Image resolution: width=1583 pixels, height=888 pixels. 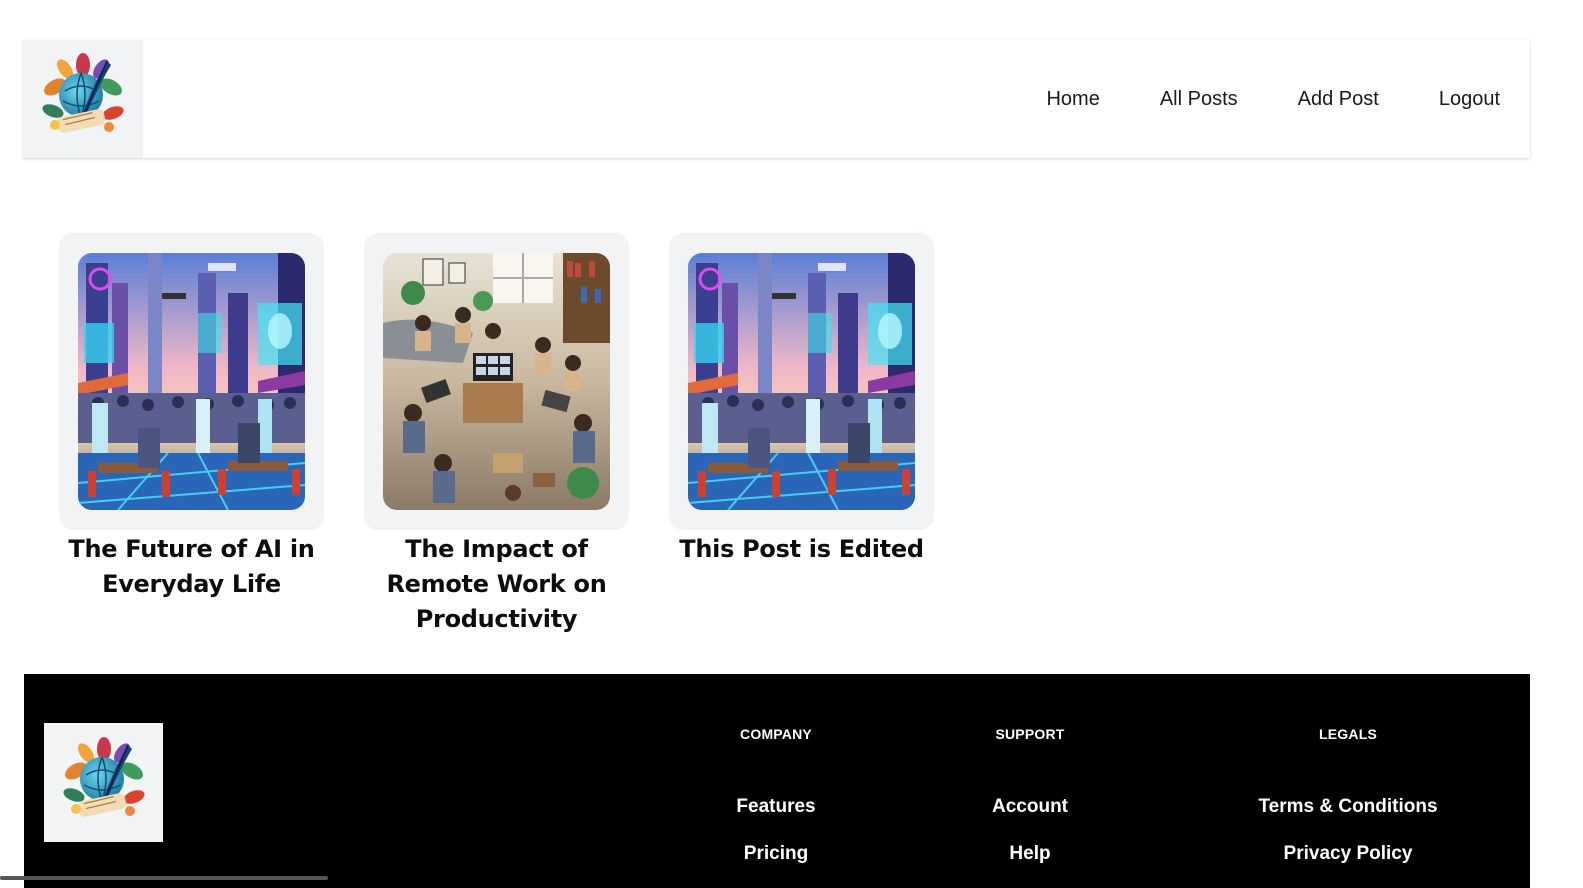 I want to click on footer-heading: SUPPORT, so click(x=1030, y=734).